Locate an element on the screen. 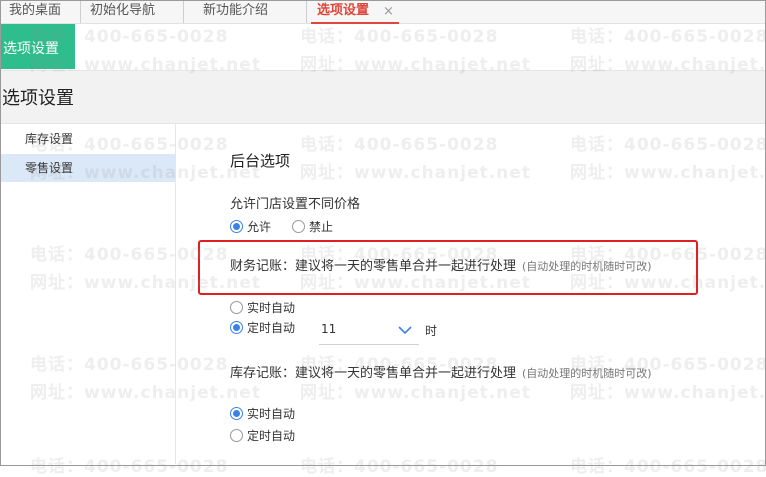 Image resolution: width=766 pixels, height=477 pixels. radio-label: 禁止 is located at coordinates (321, 227).